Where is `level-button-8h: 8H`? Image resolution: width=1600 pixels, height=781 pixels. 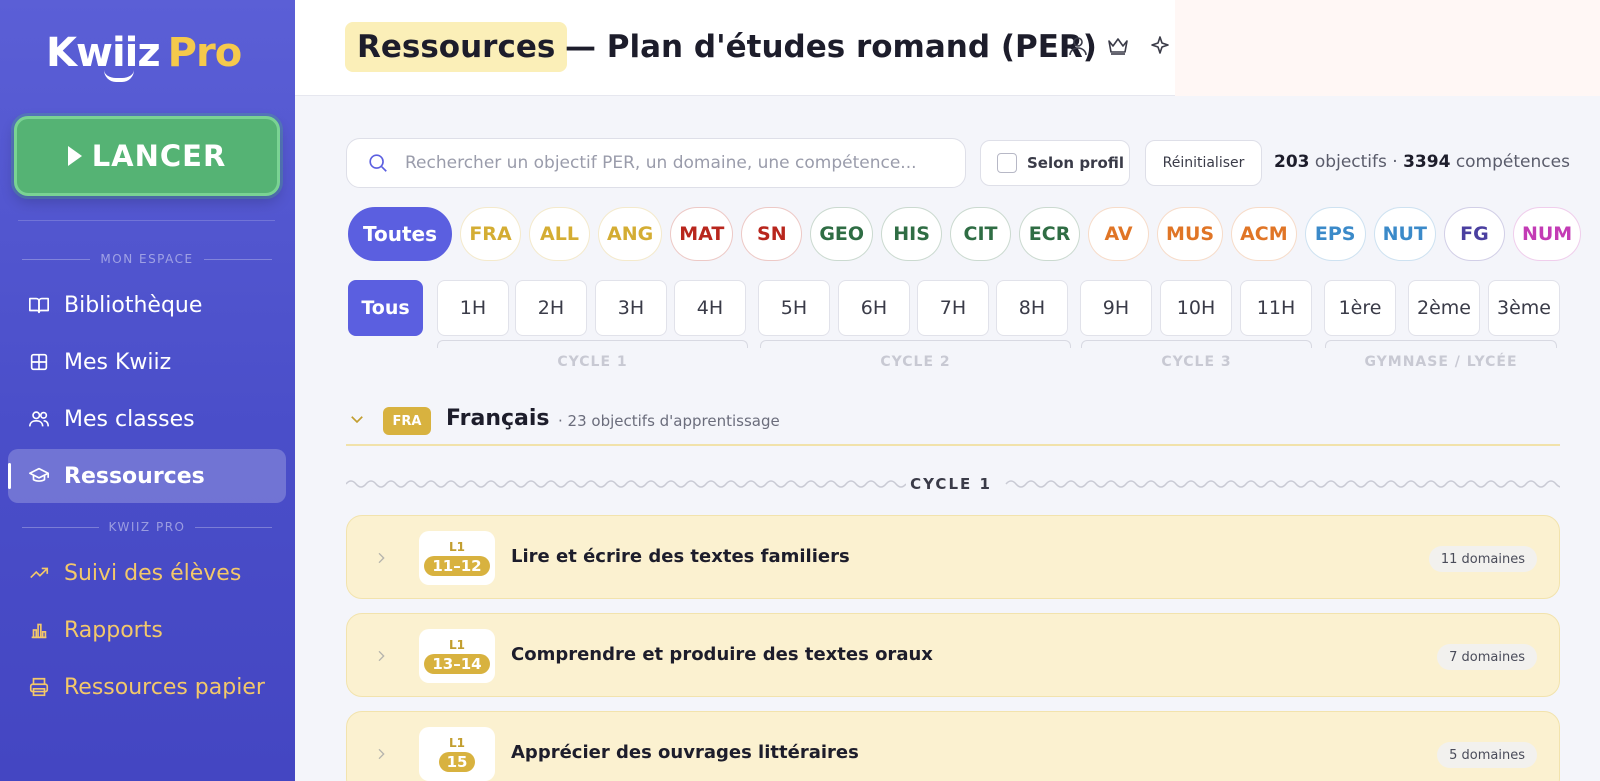
level-button-8h: 8H is located at coordinates (1032, 308).